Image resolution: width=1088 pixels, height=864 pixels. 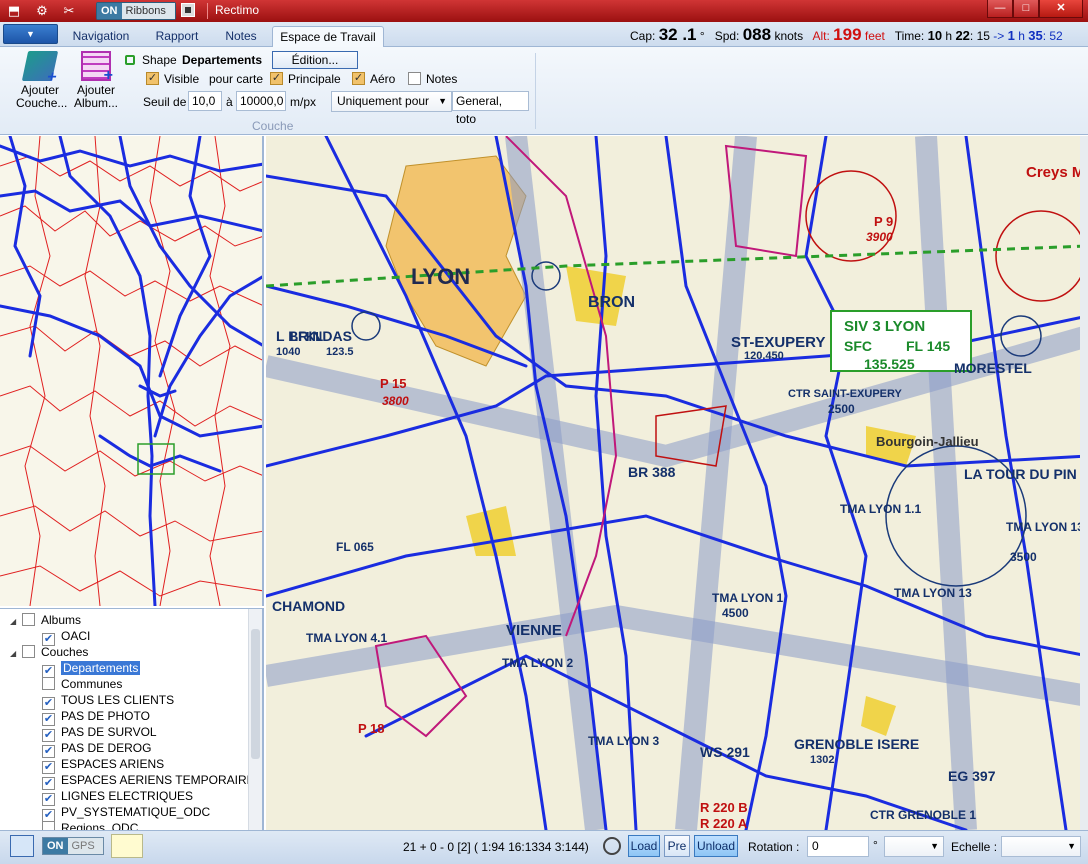 What do you see at coordinates (383, 79) in the screenshot?
I see `aero-label: Aéro` at bounding box center [383, 79].